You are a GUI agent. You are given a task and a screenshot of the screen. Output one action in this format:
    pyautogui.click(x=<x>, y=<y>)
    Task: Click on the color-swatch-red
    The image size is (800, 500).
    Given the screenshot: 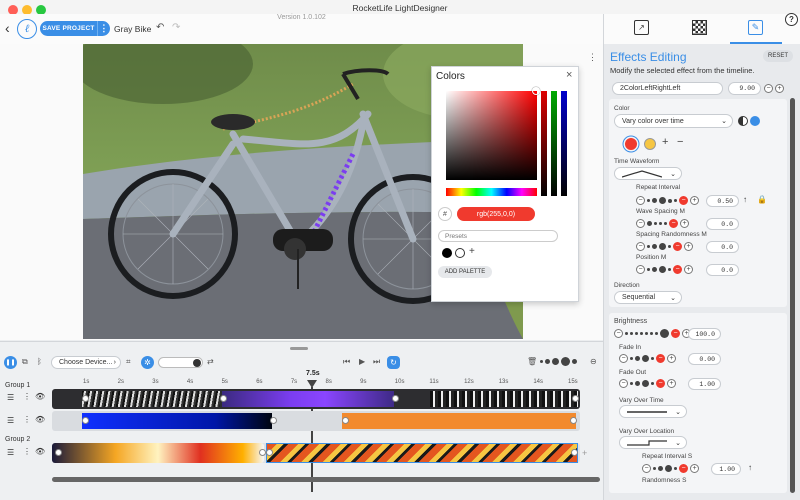 What is the action you would take?
    pyautogui.click(x=631, y=144)
    